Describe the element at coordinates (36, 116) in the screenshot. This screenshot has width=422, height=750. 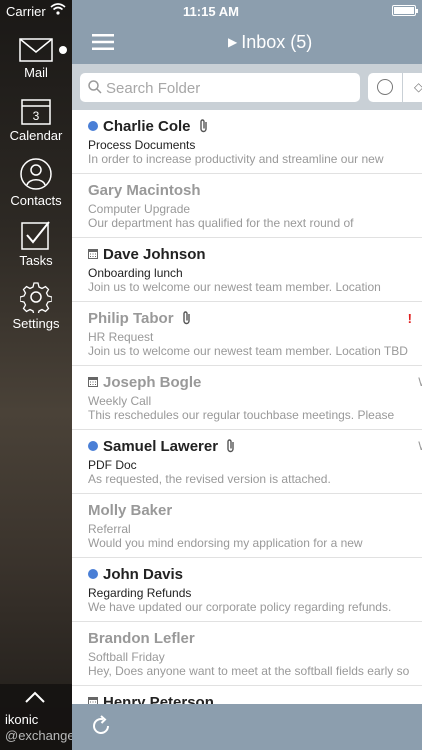
I see `calendar-day-badge: 3` at that location.